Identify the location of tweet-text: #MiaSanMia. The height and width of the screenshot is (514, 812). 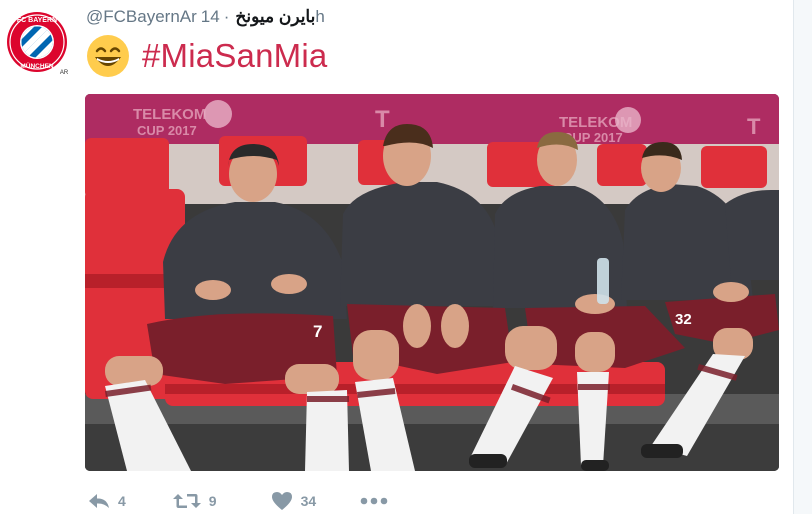
(206, 56).